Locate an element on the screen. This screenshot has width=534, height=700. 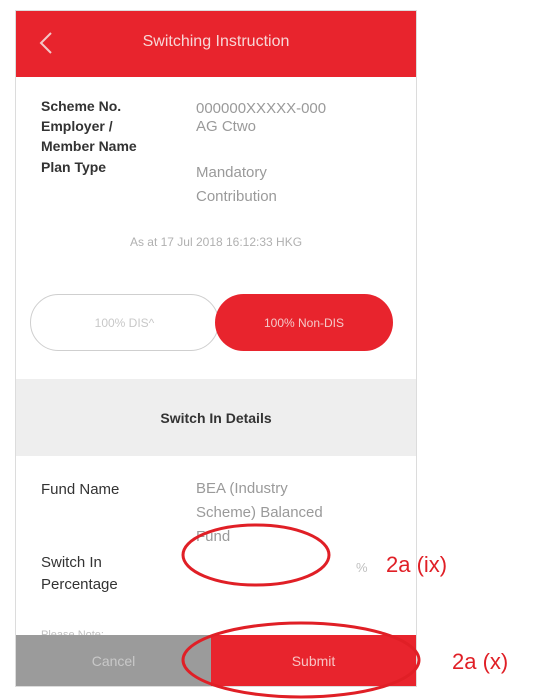
annotation-overlay is located at coordinates (301, 611).